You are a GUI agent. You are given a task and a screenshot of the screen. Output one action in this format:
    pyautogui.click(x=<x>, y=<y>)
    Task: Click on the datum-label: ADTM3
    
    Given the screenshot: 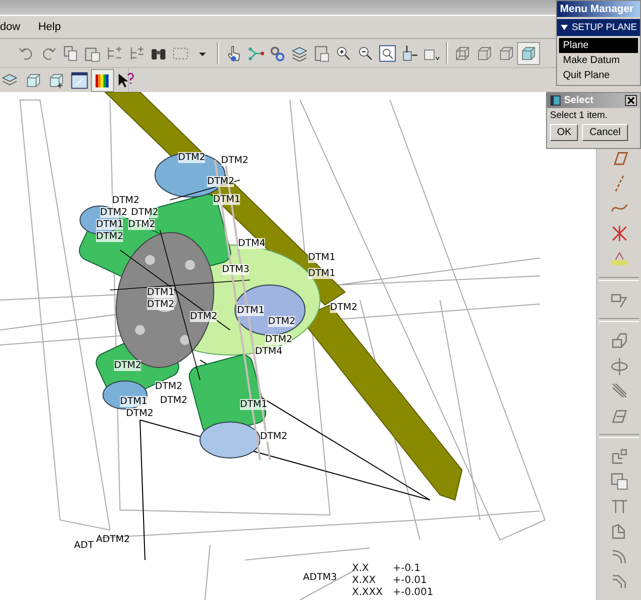 What is the action you would take?
    pyautogui.click(x=320, y=577)
    